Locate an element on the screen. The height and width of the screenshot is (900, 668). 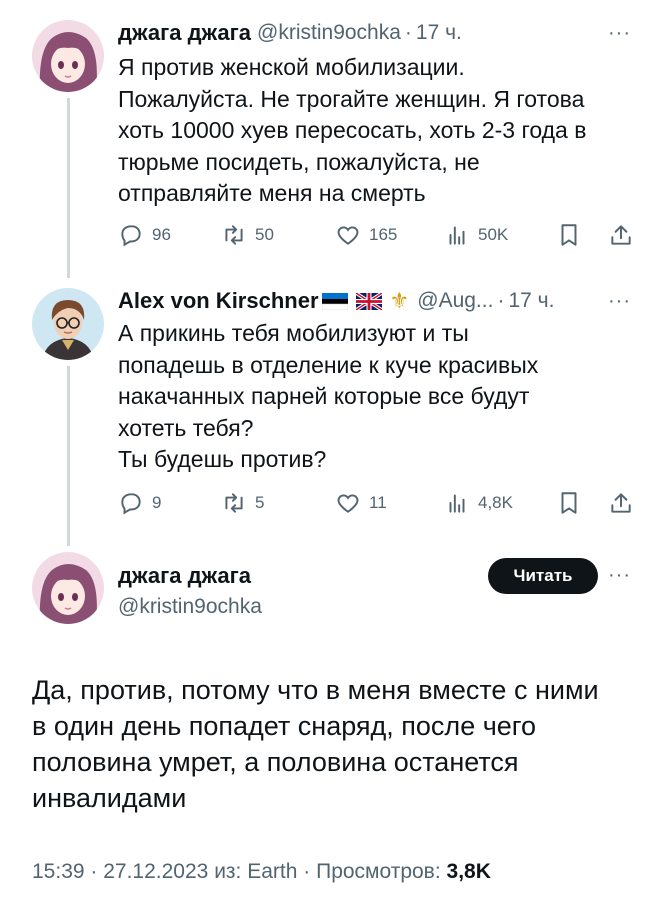
tweet-text-line: хотеть тебя? is located at coordinates (186, 427).